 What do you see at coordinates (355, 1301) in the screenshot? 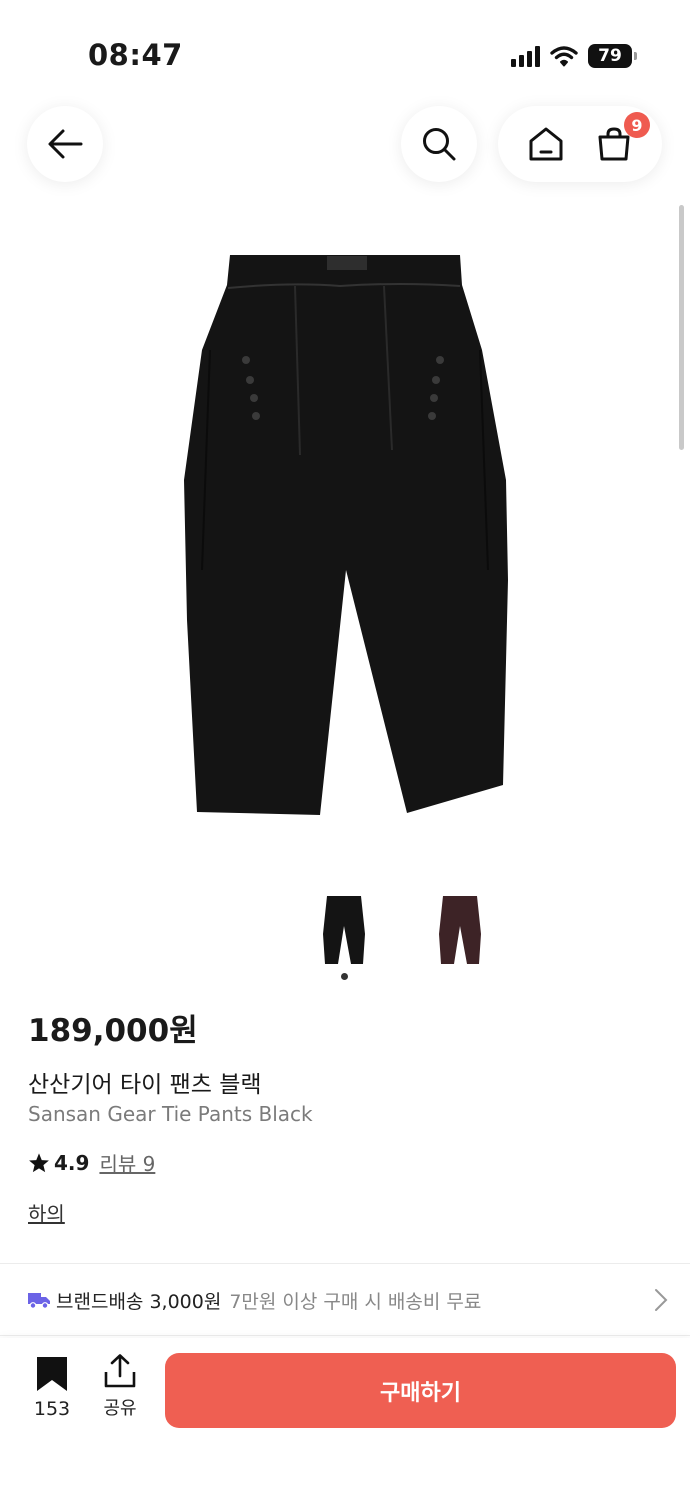
I see `free-shipping-note: 7만원 이상 구매 시 배송비 무료` at bounding box center [355, 1301].